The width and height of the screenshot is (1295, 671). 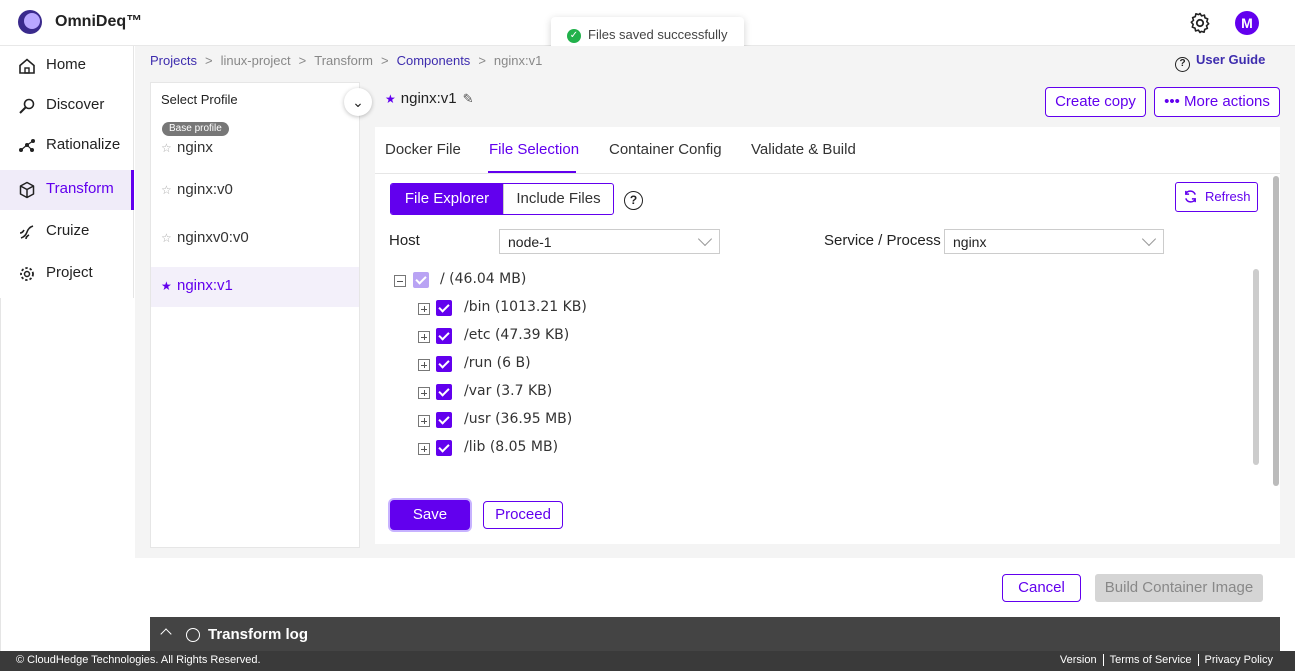 What do you see at coordinates (173, 60) in the screenshot?
I see `breadcrumb-projects: Projects` at bounding box center [173, 60].